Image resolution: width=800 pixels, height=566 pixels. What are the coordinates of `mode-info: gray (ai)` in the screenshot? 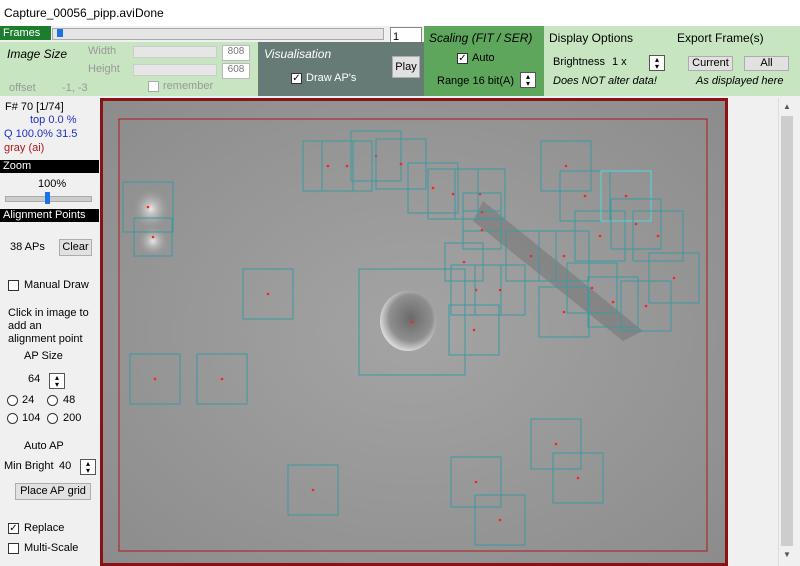 It's located at (24, 148).